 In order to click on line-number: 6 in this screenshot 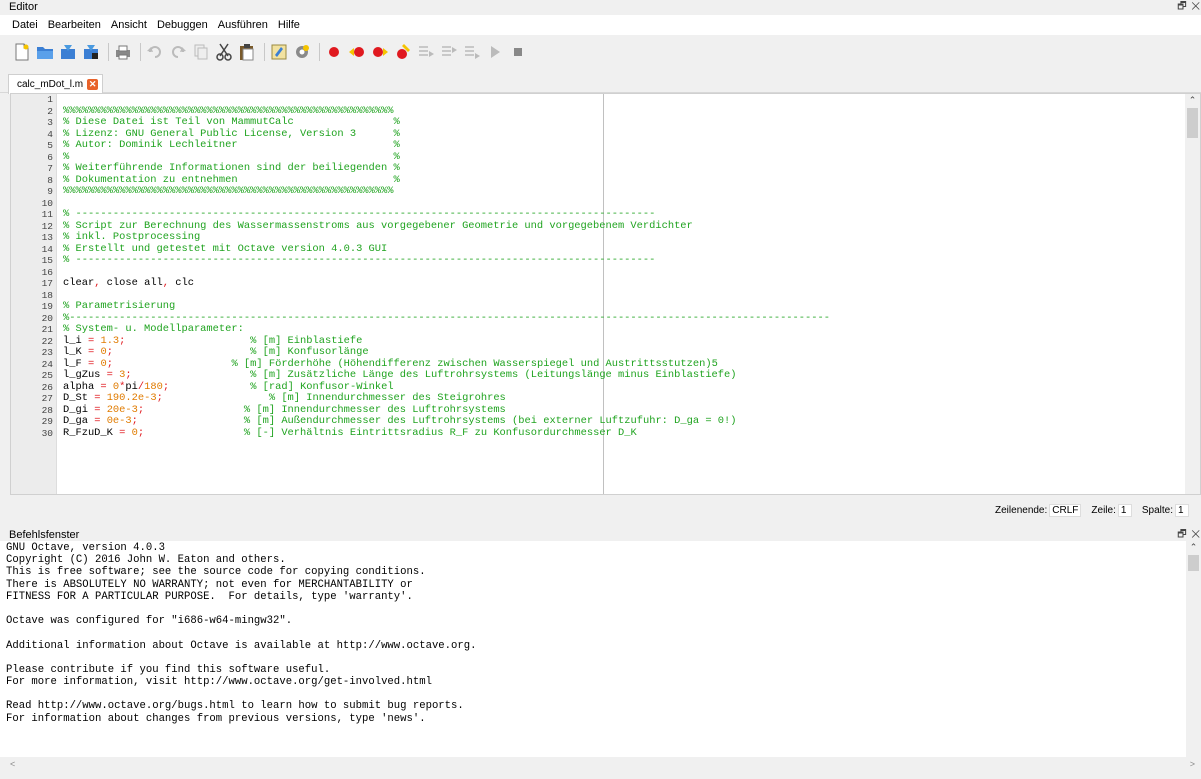, I will do `click(50, 157)`.